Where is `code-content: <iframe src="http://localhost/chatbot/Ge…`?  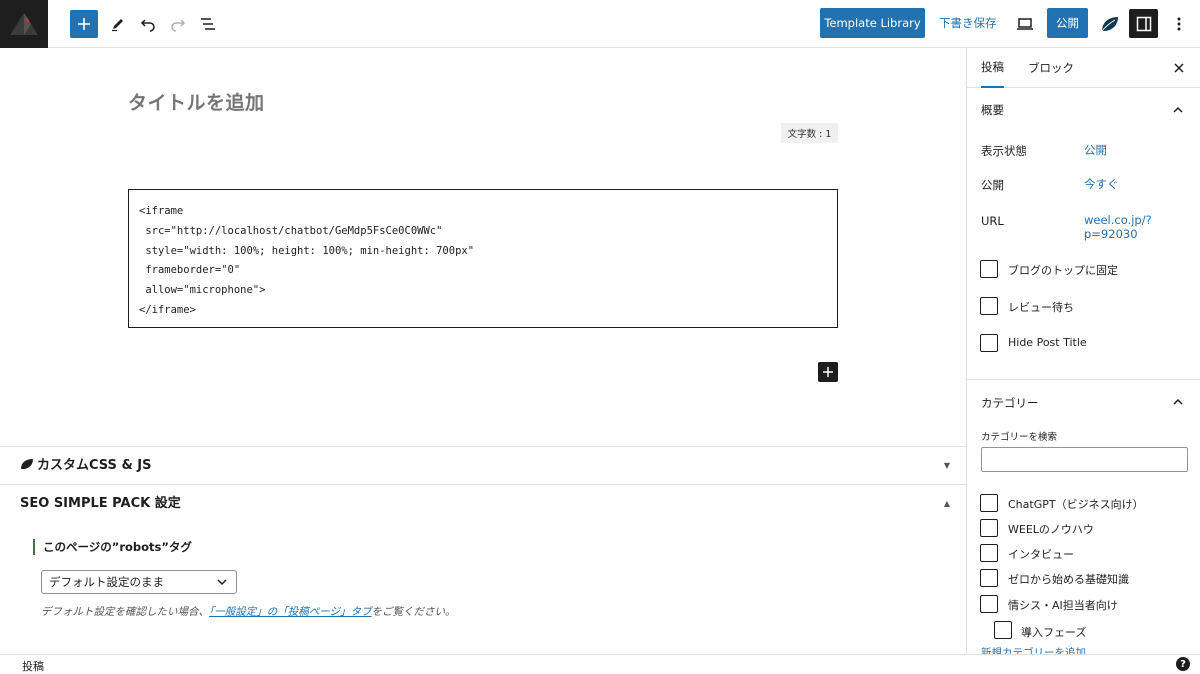
code-content: <iframe src="http://localhost/chatbot/Ge… is located at coordinates (483, 261).